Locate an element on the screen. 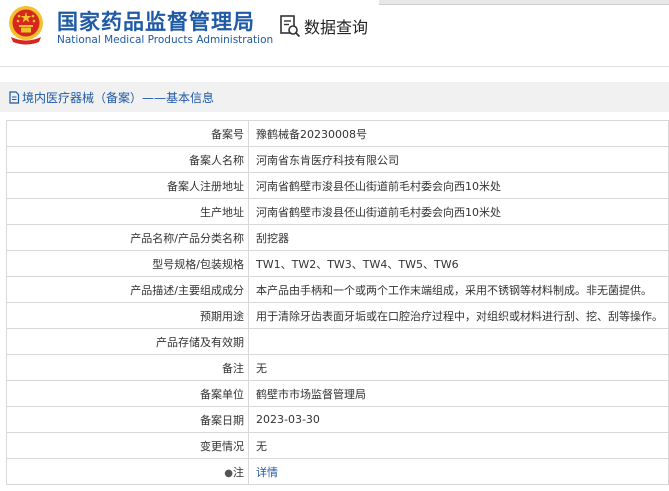 The height and width of the screenshot is (491, 669). brand-name-en: National Medical Products Administration is located at coordinates (165, 40).